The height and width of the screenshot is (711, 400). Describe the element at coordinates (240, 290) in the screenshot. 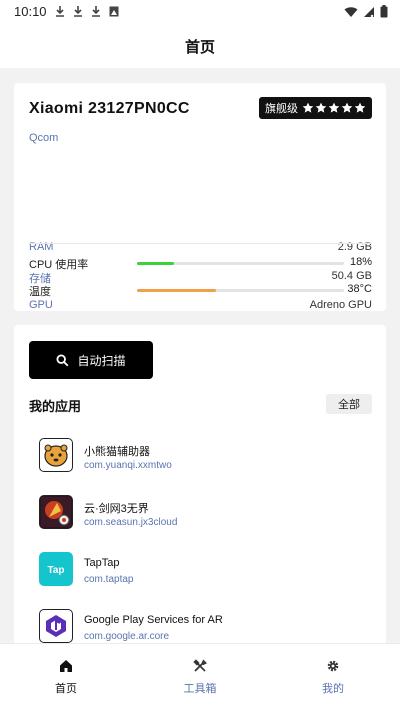

I see `temperature-bar` at that location.